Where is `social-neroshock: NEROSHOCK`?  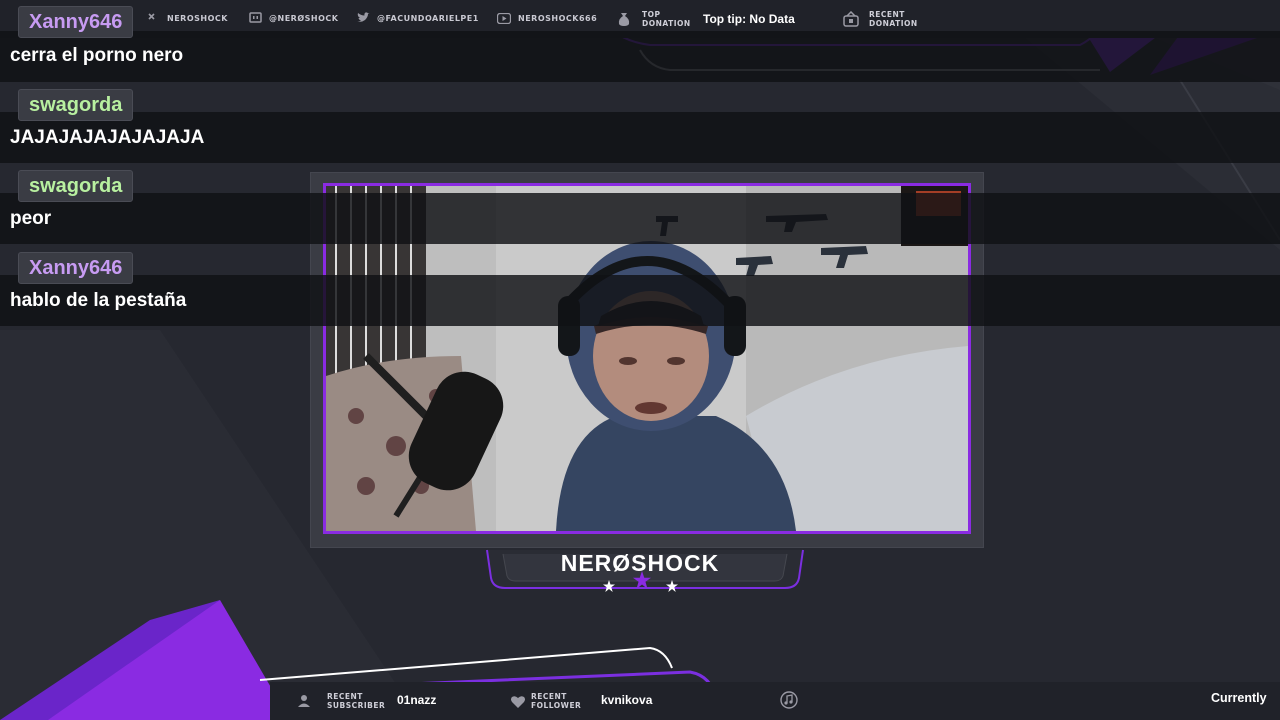 social-neroshock: NEROSHOCK is located at coordinates (187, 18).